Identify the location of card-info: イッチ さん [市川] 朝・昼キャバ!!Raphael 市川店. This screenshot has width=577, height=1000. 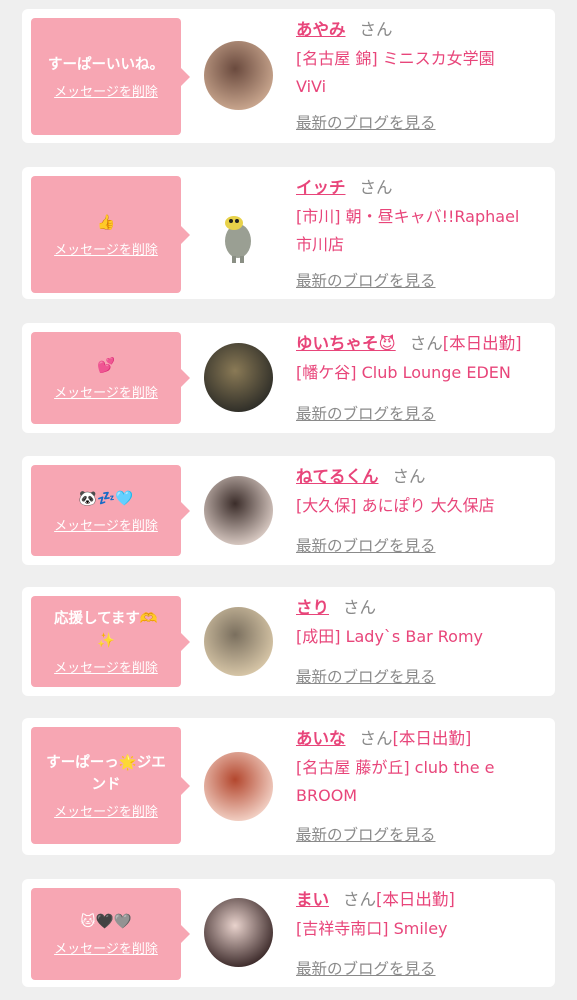
(421, 217).